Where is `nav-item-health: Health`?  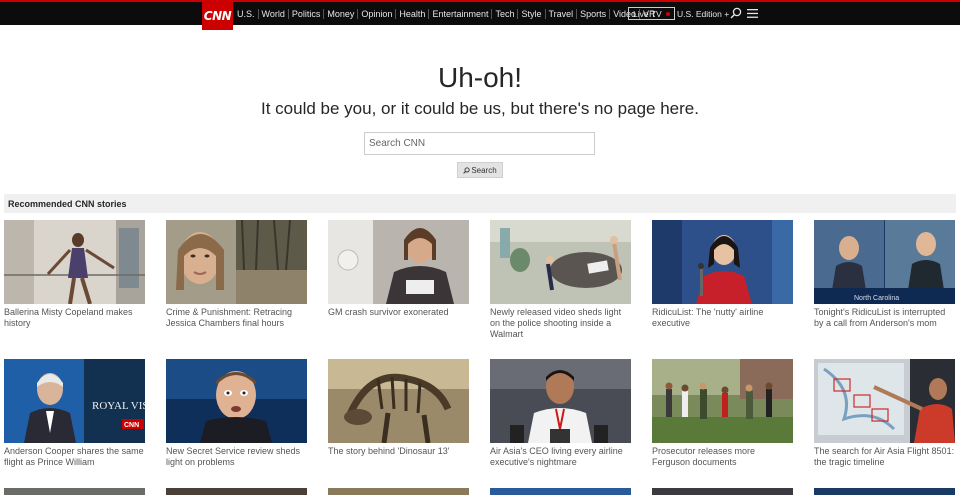 nav-item-health: Health is located at coordinates (413, 13).